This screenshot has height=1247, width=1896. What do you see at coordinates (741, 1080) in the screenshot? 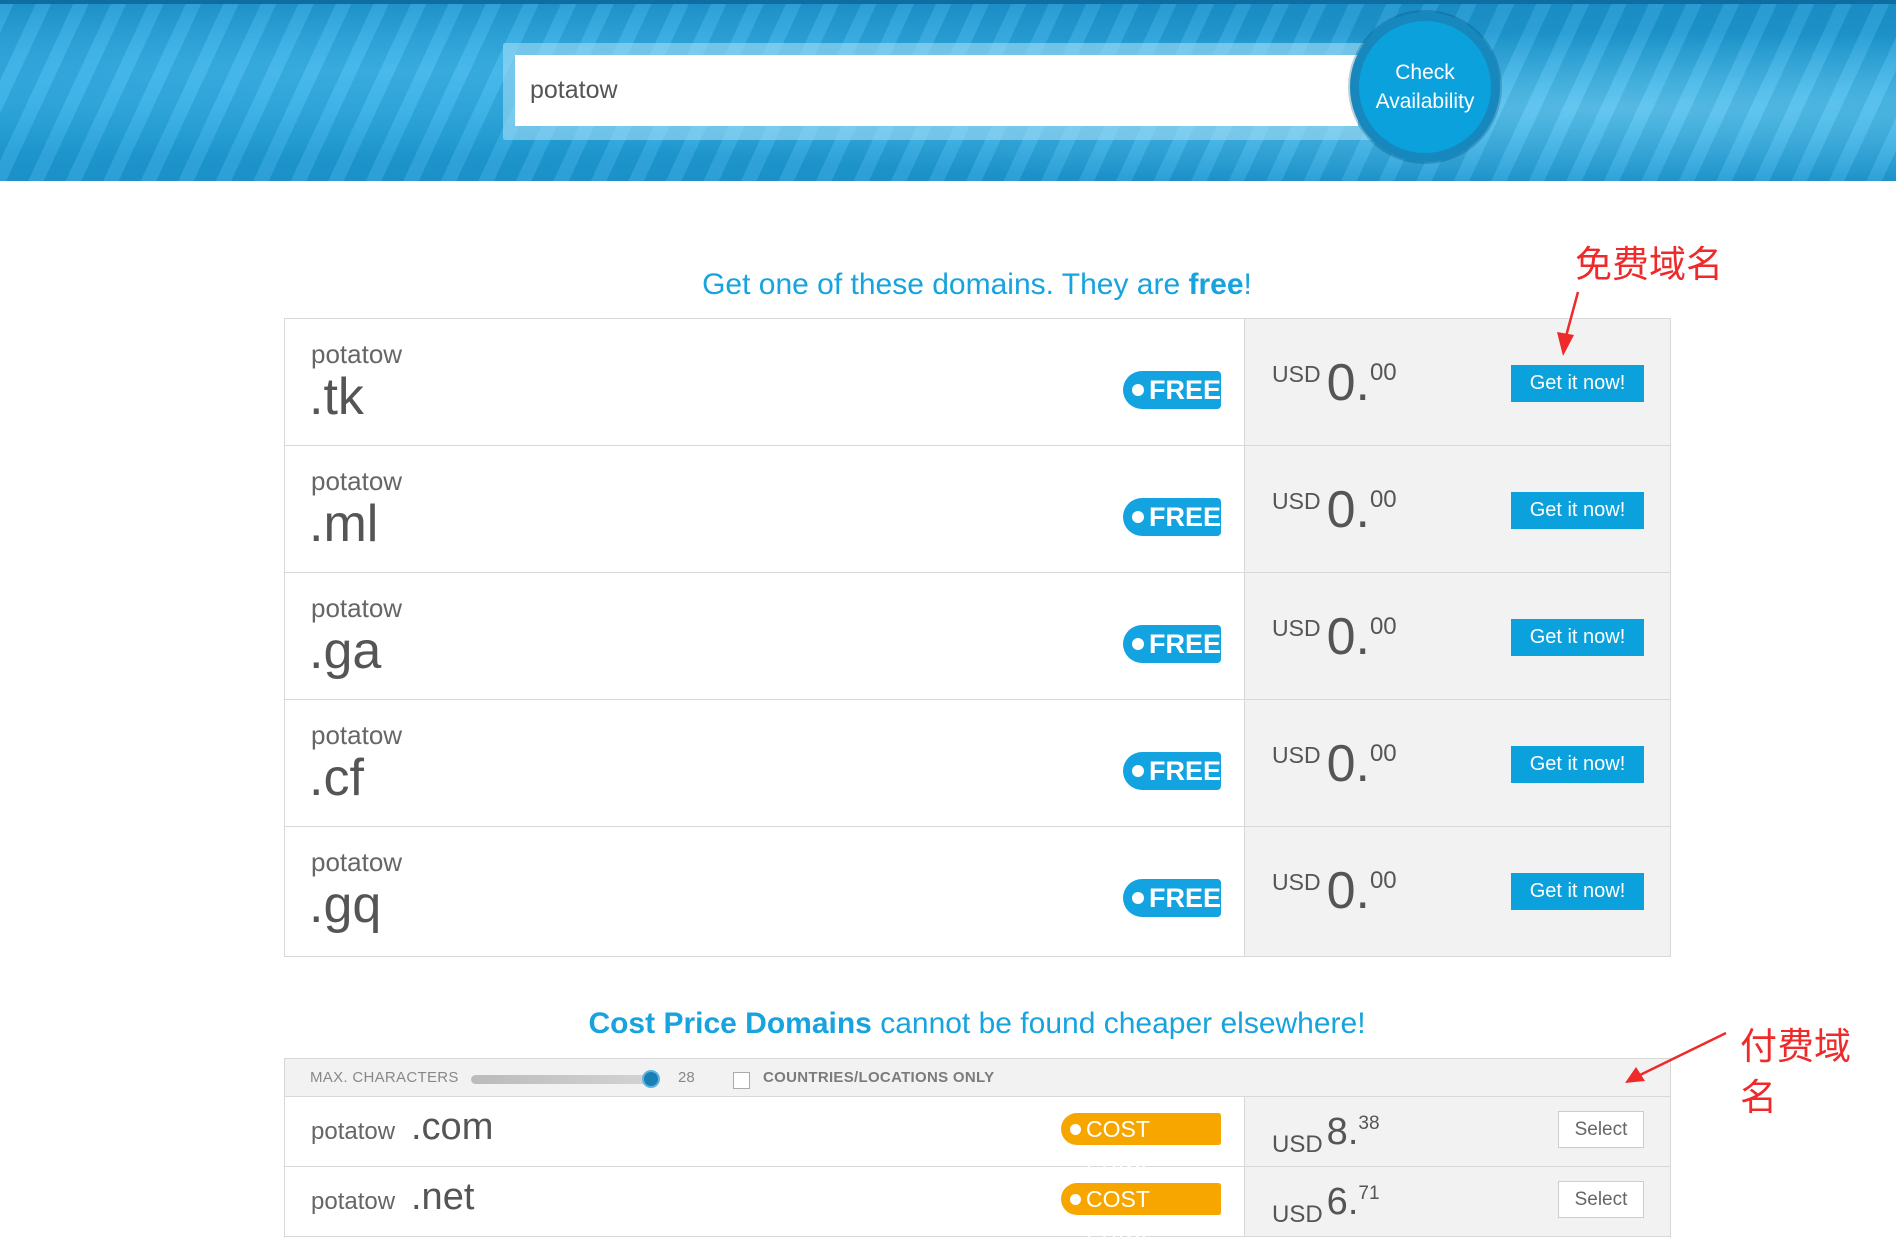
I see `countries-only-checkbox` at bounding box center [741, 1080].